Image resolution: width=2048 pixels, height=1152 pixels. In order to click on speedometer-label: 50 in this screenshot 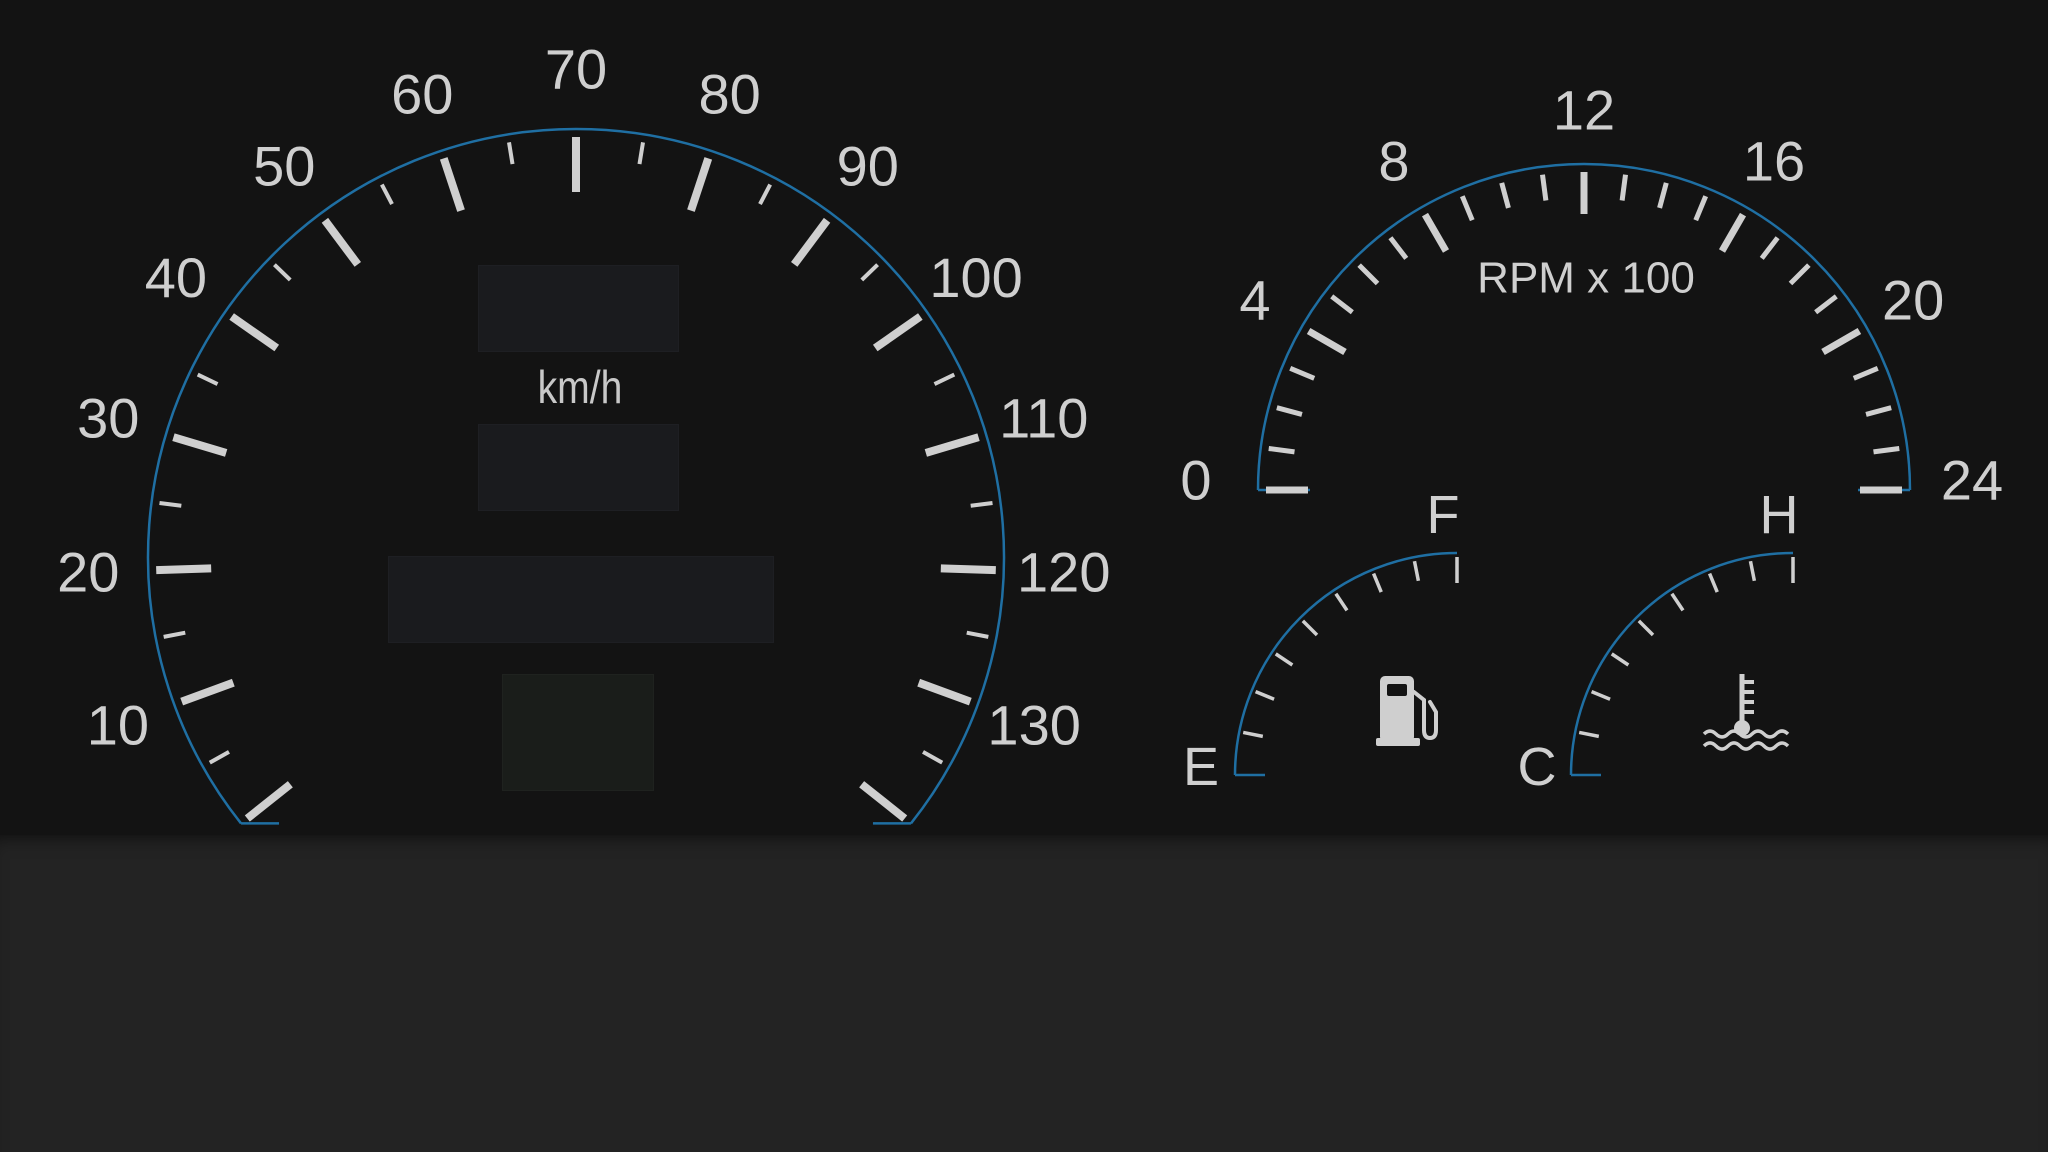, I will do `click(284, 165)`.